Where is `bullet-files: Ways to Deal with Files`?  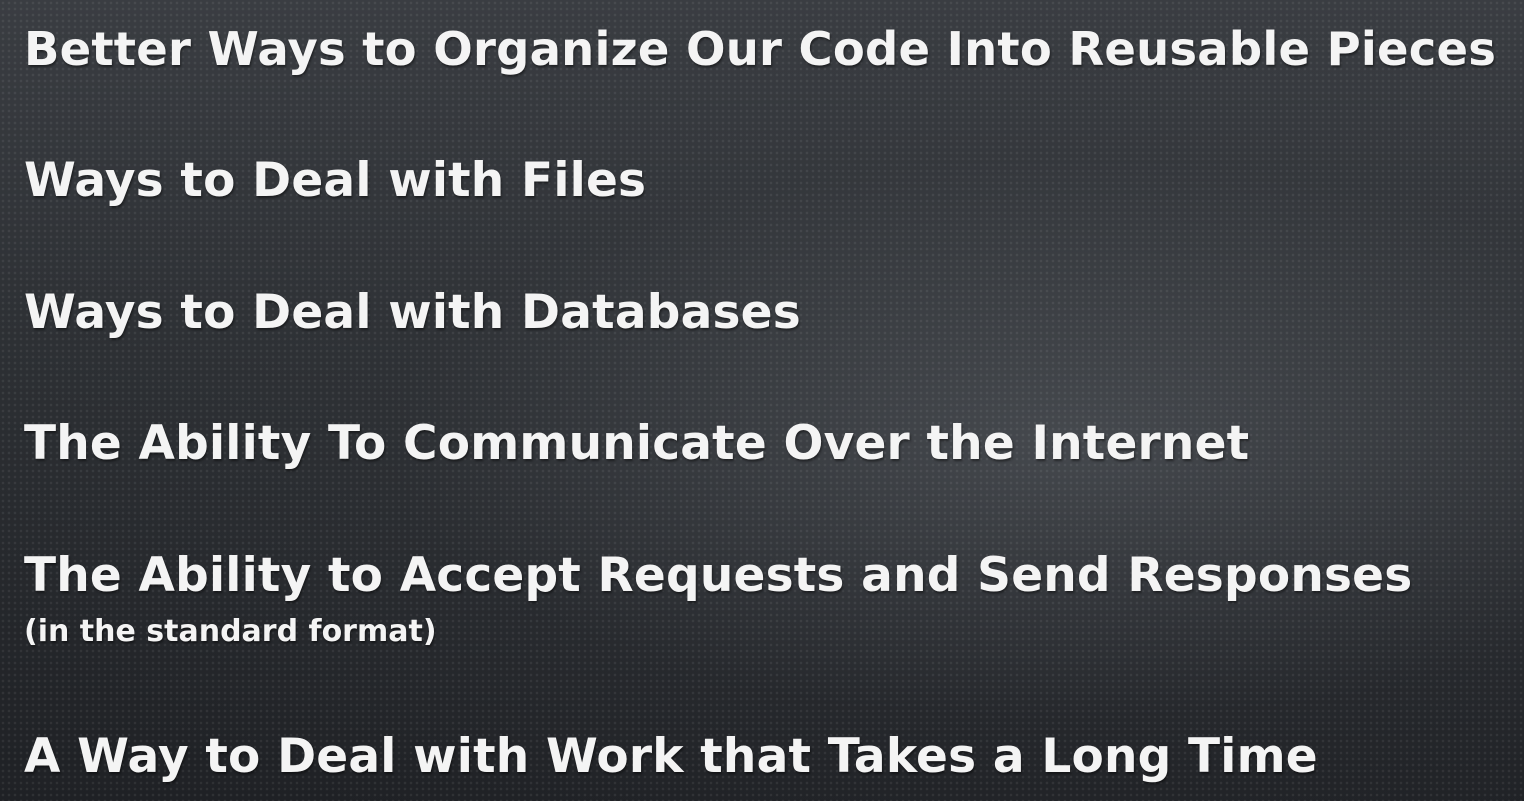
bullet-files: Ways to Deal with Files is located at coordinates (335, 180).